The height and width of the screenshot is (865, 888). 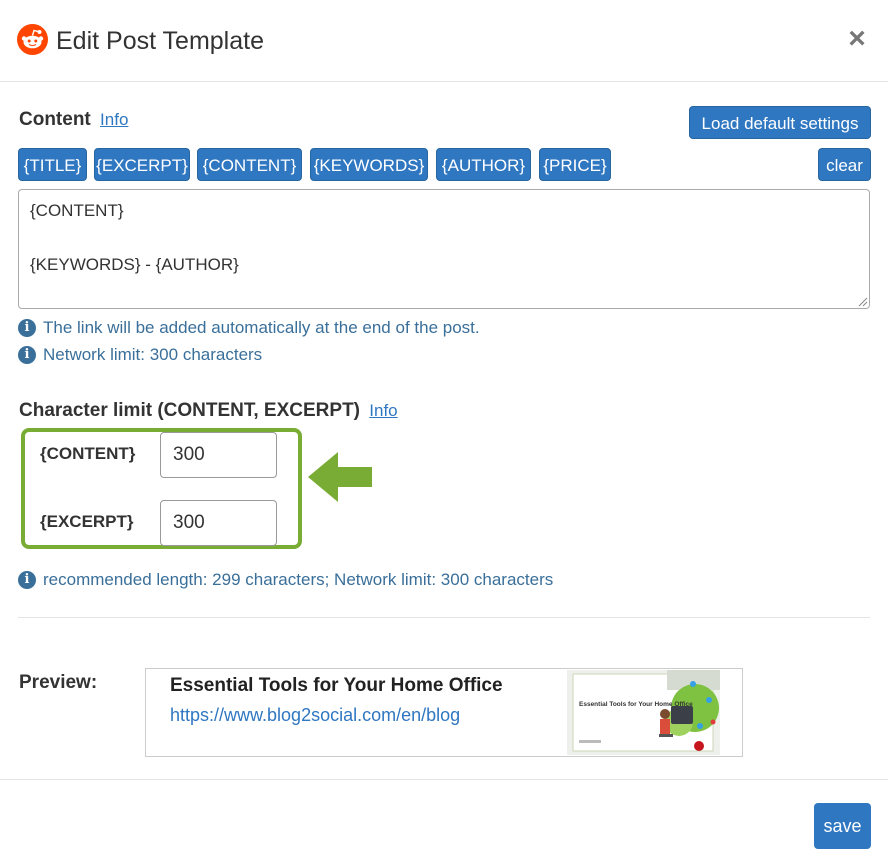 I want to click on preview-thumbnail-image: Essential Tools for Your Home Office, so click(x=643, y=712).